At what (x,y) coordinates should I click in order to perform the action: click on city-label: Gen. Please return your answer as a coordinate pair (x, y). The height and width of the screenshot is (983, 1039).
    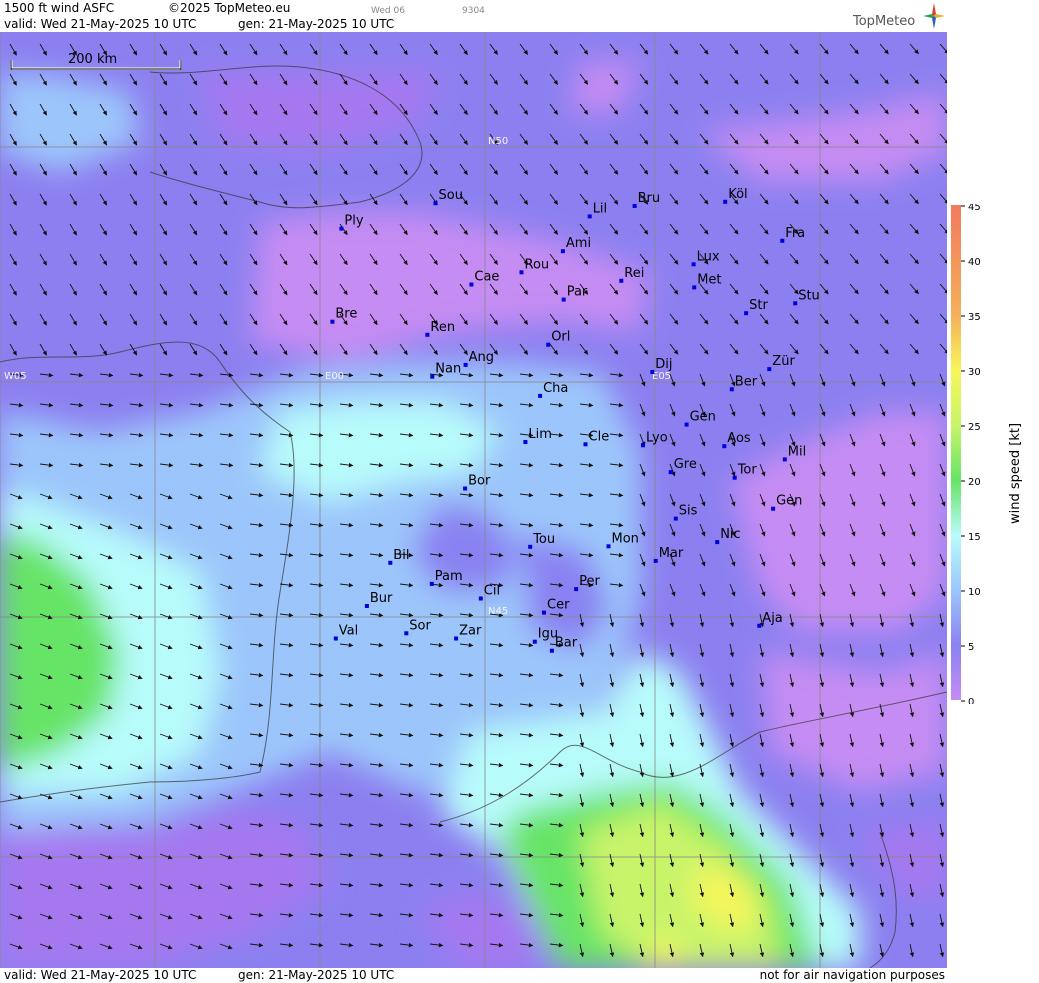
    Looking at the image, I should click on (789, 501).